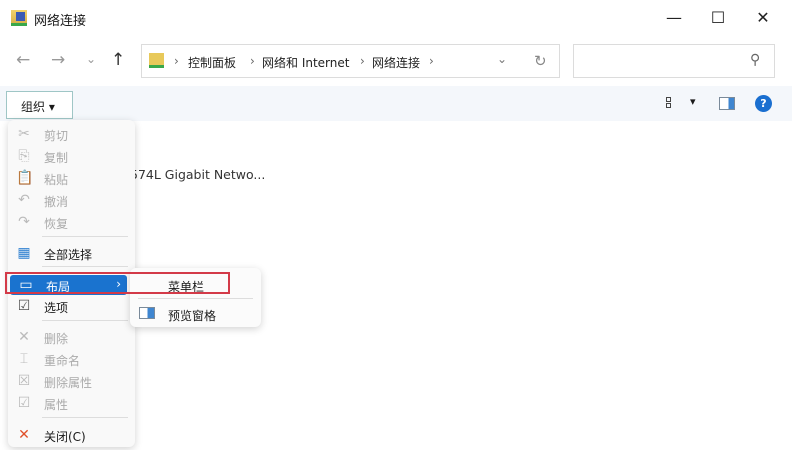 This screenshot has height=450, width=792. I want to click on back-button: ←, so click(23, 60).